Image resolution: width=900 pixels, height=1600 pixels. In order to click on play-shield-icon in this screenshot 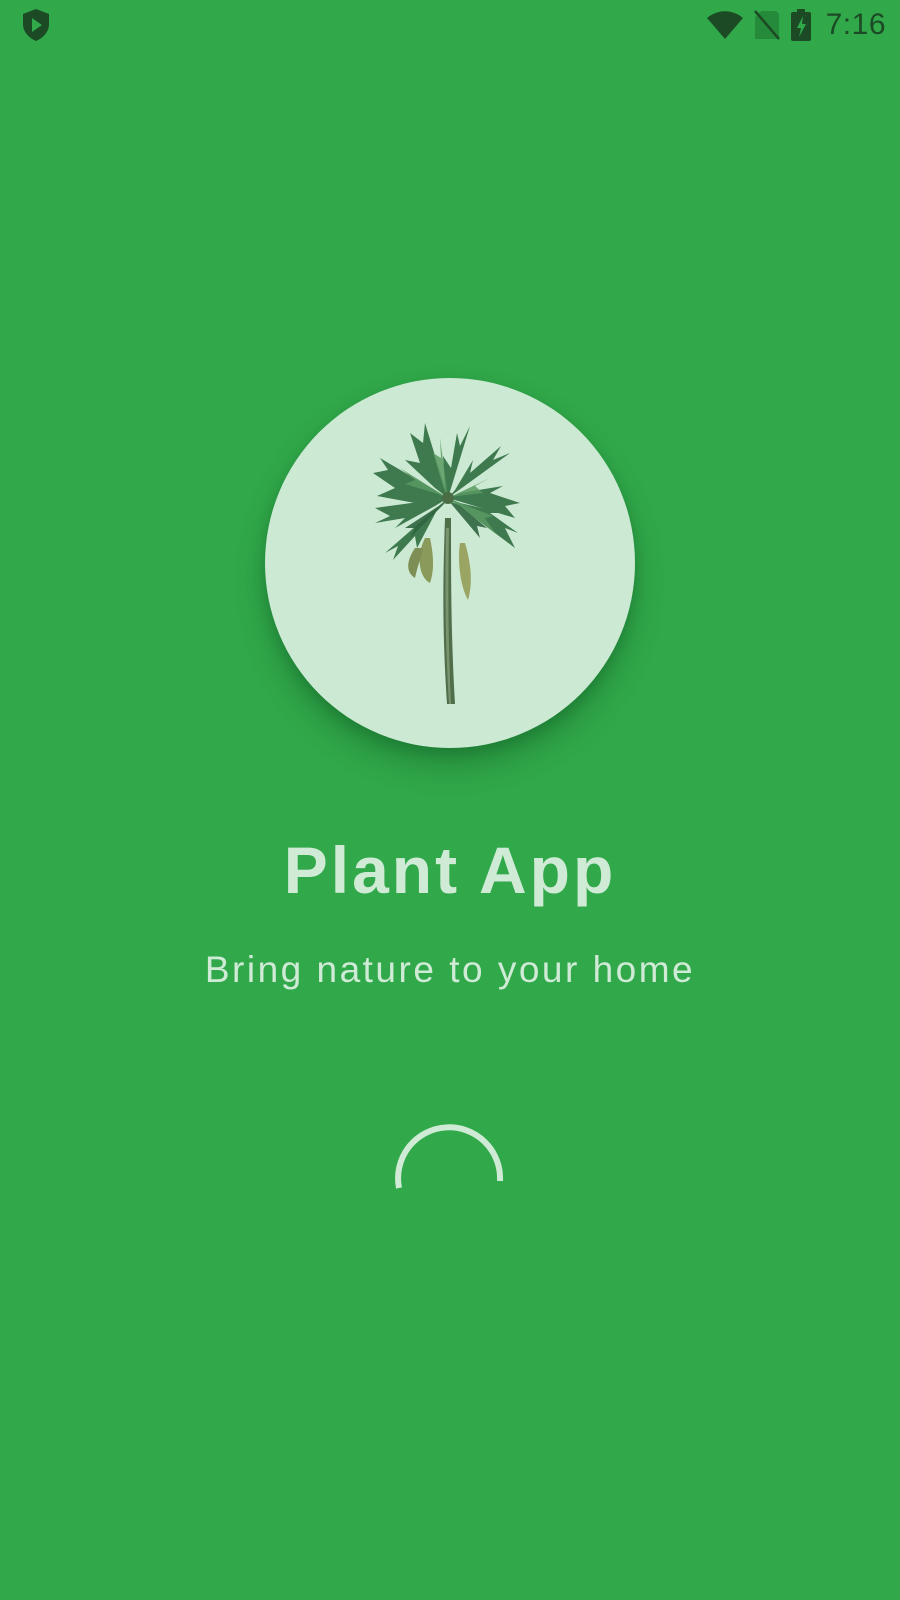, I will do `click(36, 25)`.